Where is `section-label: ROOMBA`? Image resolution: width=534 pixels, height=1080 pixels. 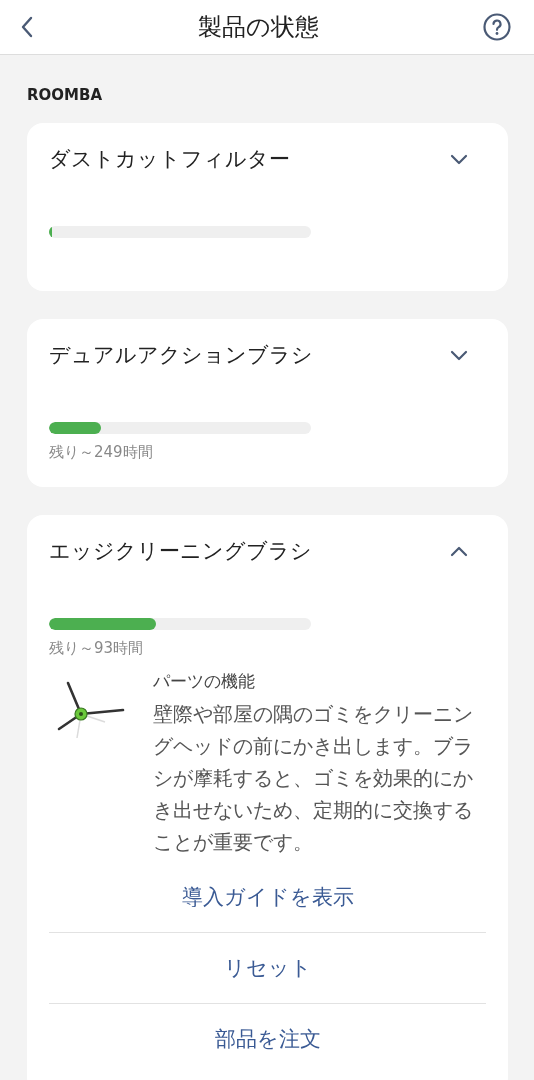 section-label: ROOMBA is located at coordinates (65, 95).